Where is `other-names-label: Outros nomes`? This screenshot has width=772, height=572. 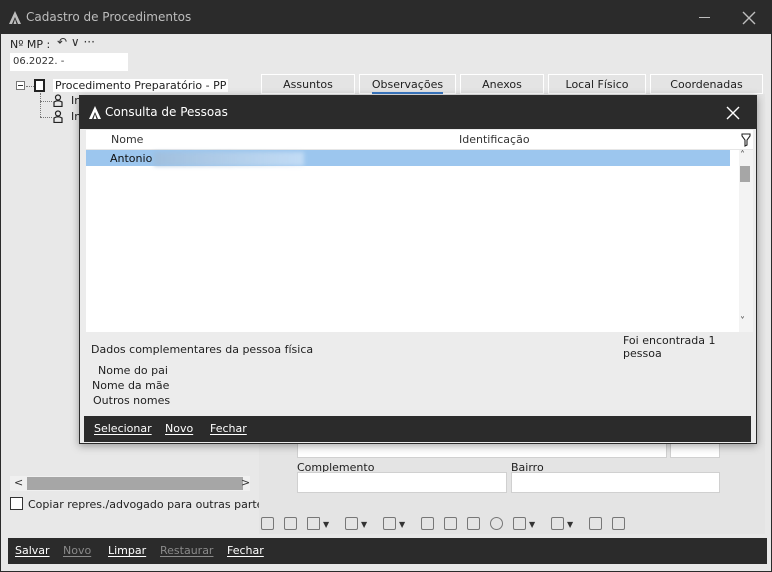
other-names-label: Outros nomes is located at coordinates (132, 400).